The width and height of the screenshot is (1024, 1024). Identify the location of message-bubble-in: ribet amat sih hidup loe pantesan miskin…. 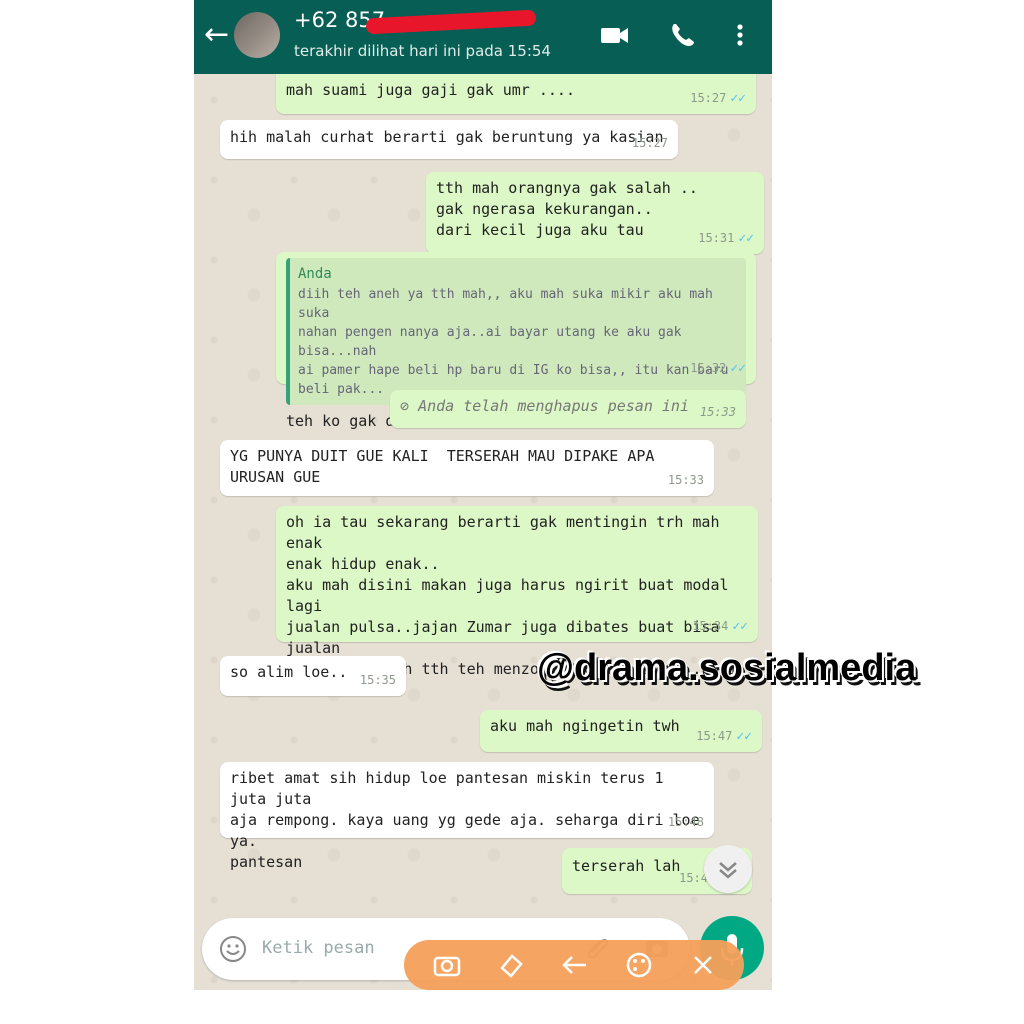
(467, 816).